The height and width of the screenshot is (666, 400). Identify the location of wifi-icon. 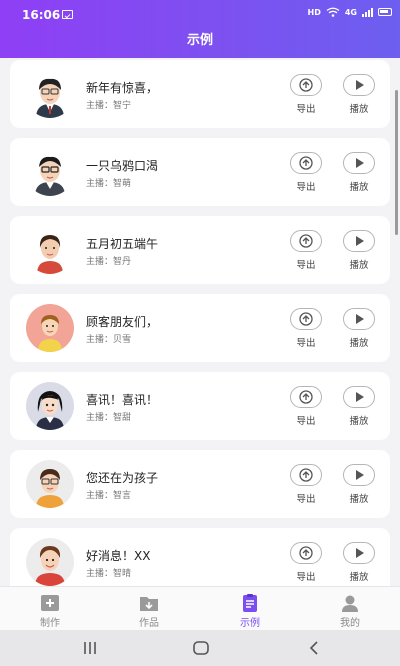
(333, 12).